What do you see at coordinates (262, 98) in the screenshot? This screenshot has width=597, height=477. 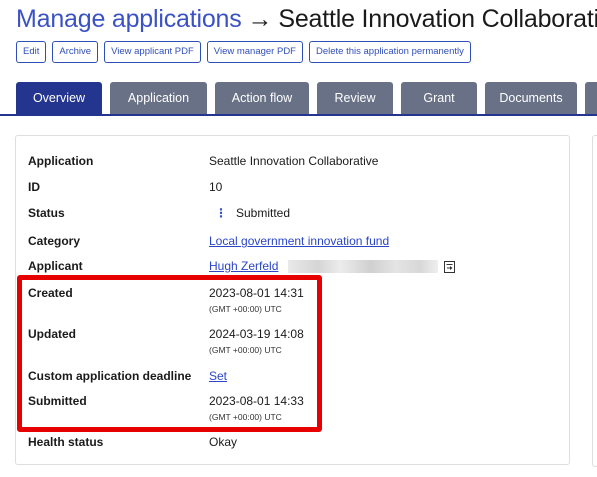 I see `tab-action-flow: Action flow` at bounding box center [262, 98].